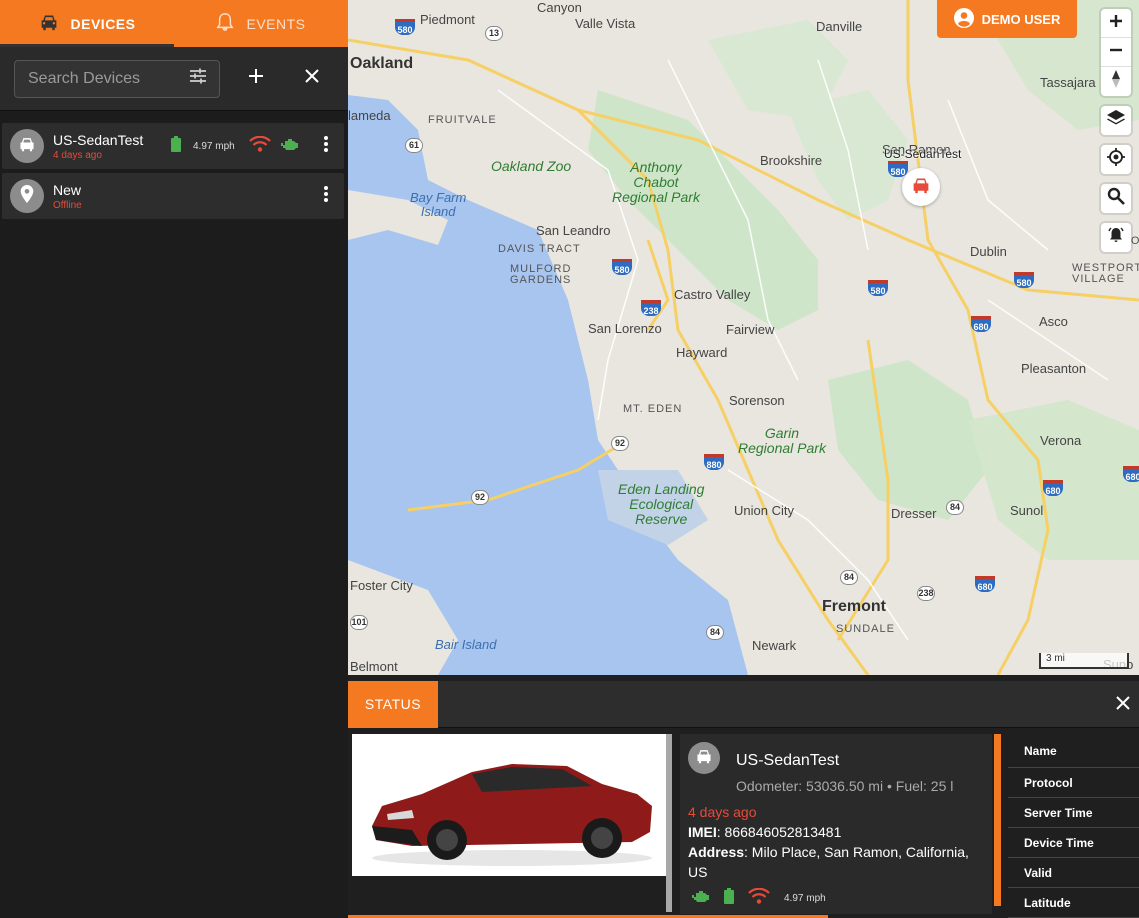 This screenshot has width=1139, height=918. I want to click on map-scale: 3 mi, so click(1084, 661).